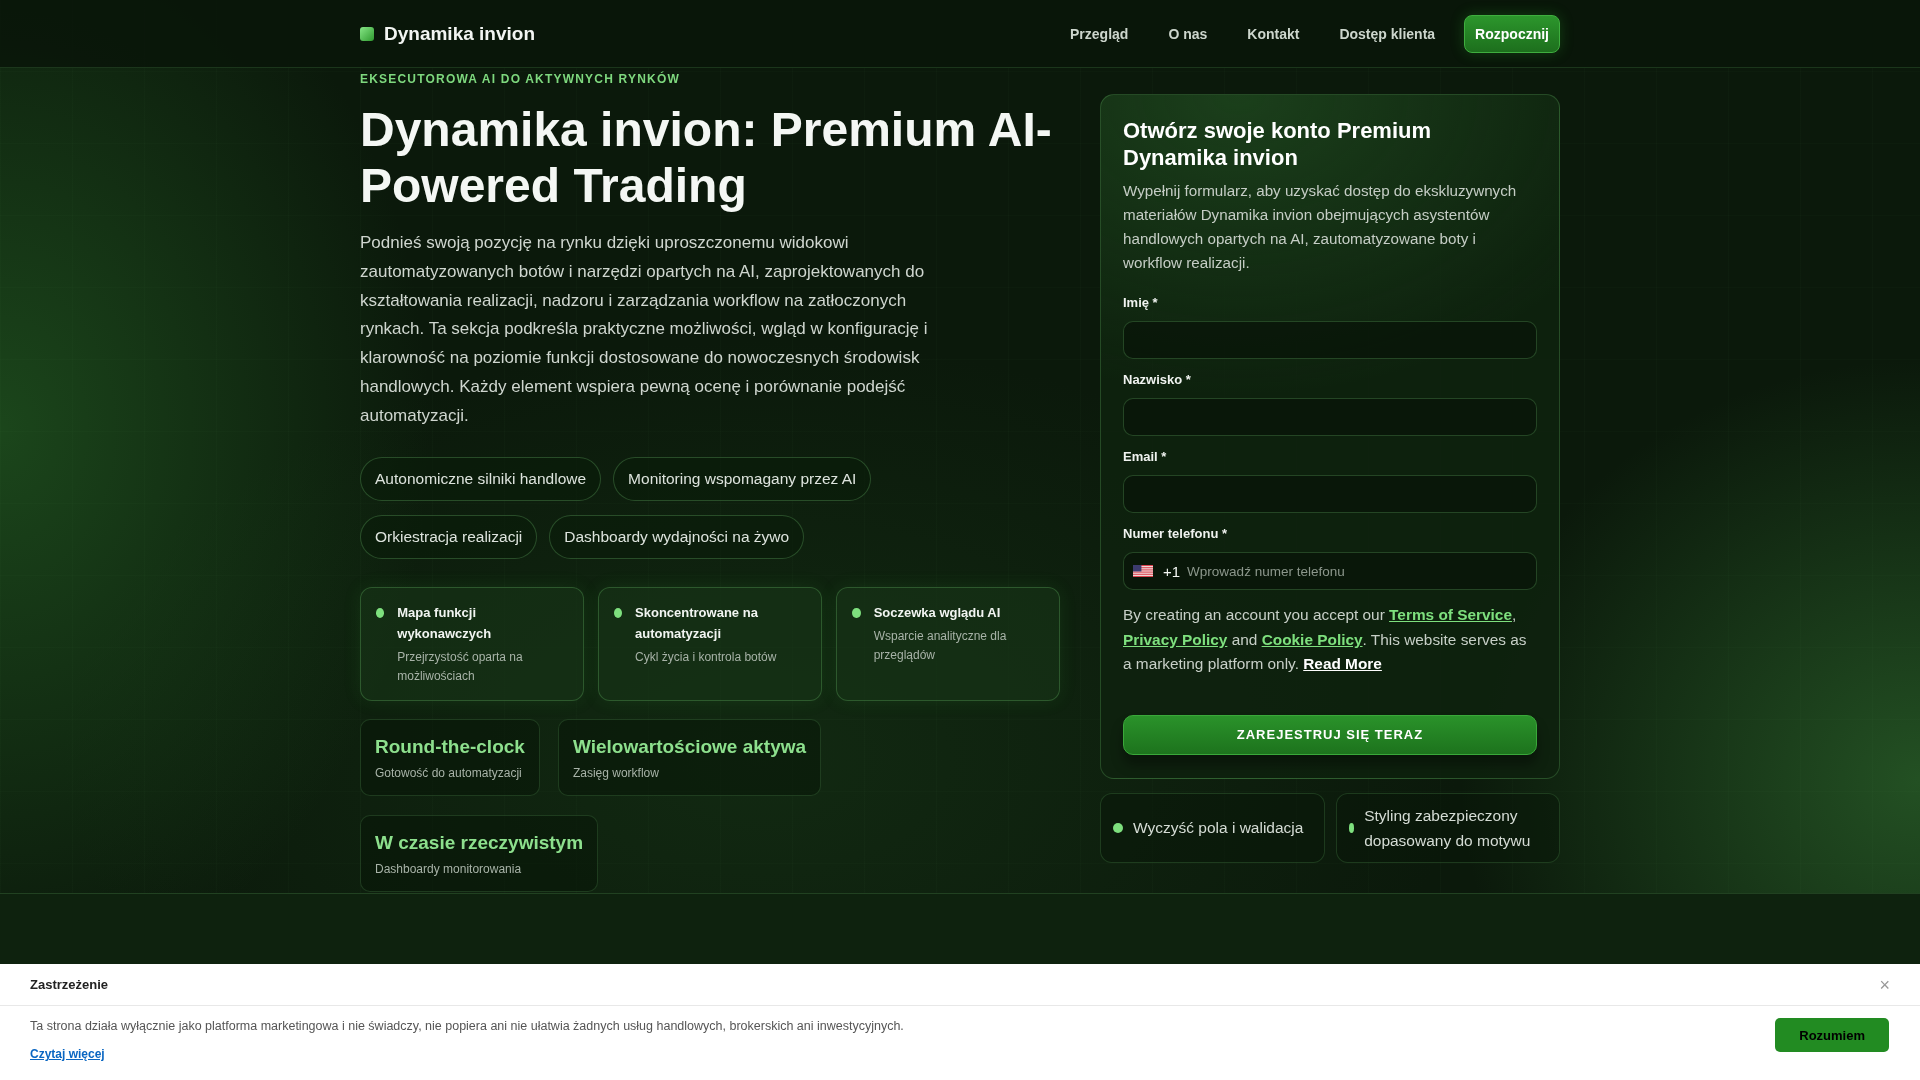 This screenshot has width=1920, height=1080. Describe the element at coordinates (1512, 33) in the screenshot. I see `start-button: Rozpocznij` at that location.